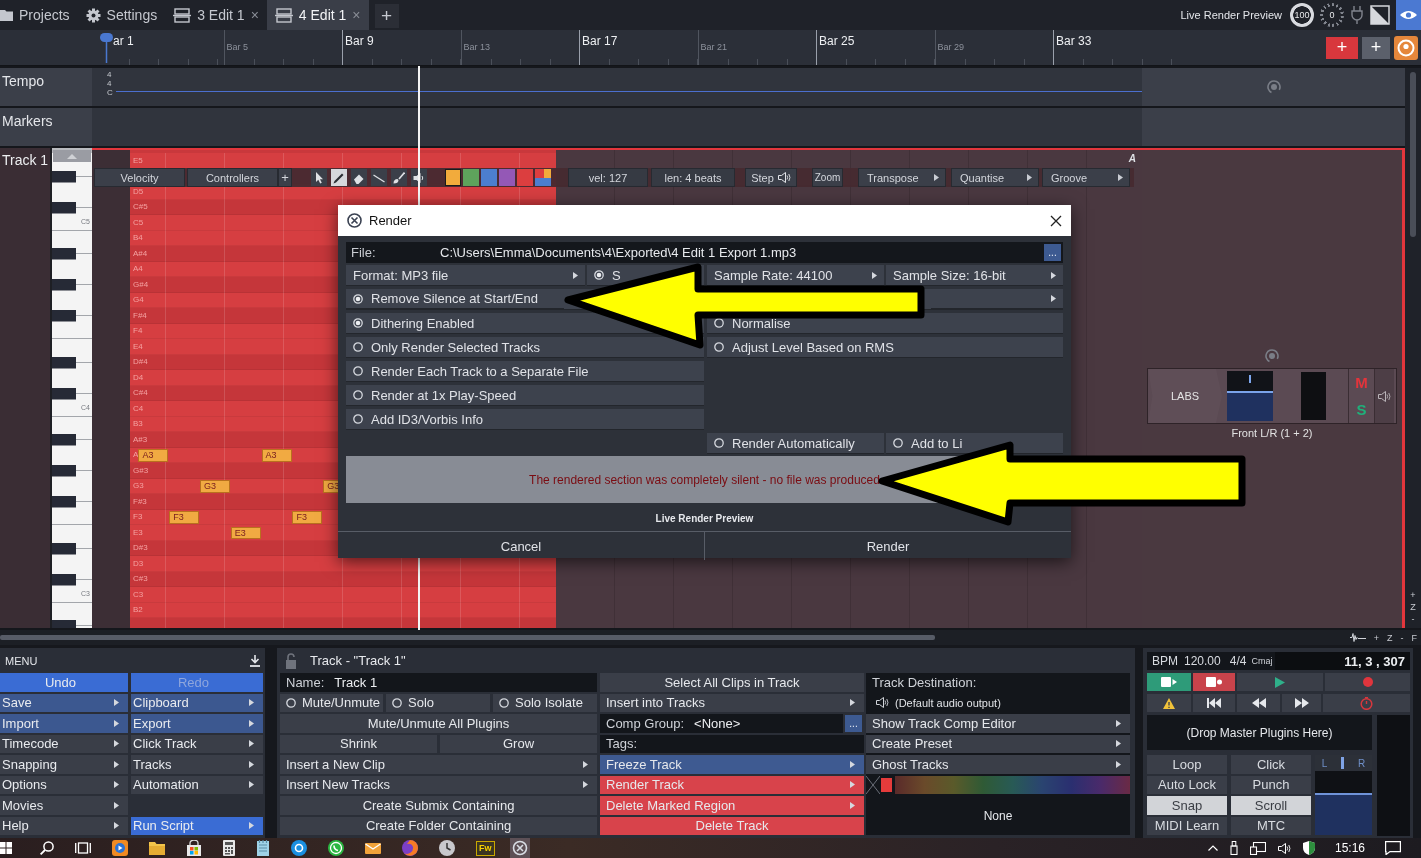  What do you see at coordinates (732, 682) in the screenshot?
I see `action-button: Select All Clips in Track` at bounding box center [732, 682].